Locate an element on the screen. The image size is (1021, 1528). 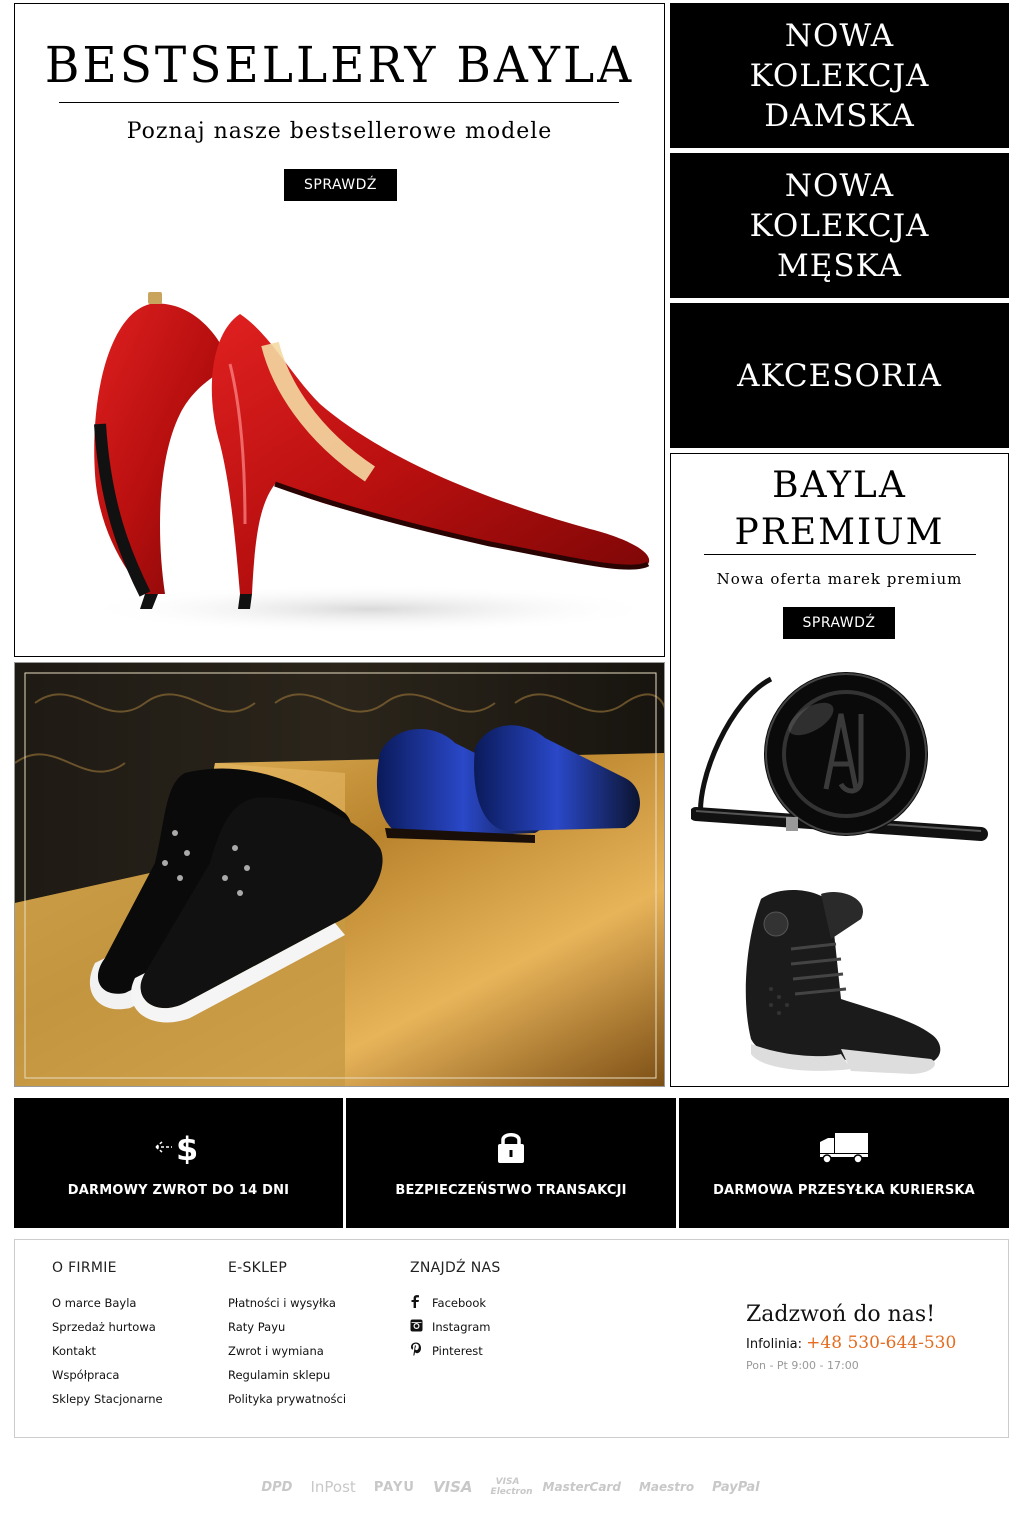
visa-logo: VISA is located at coordinates (452, 1487).